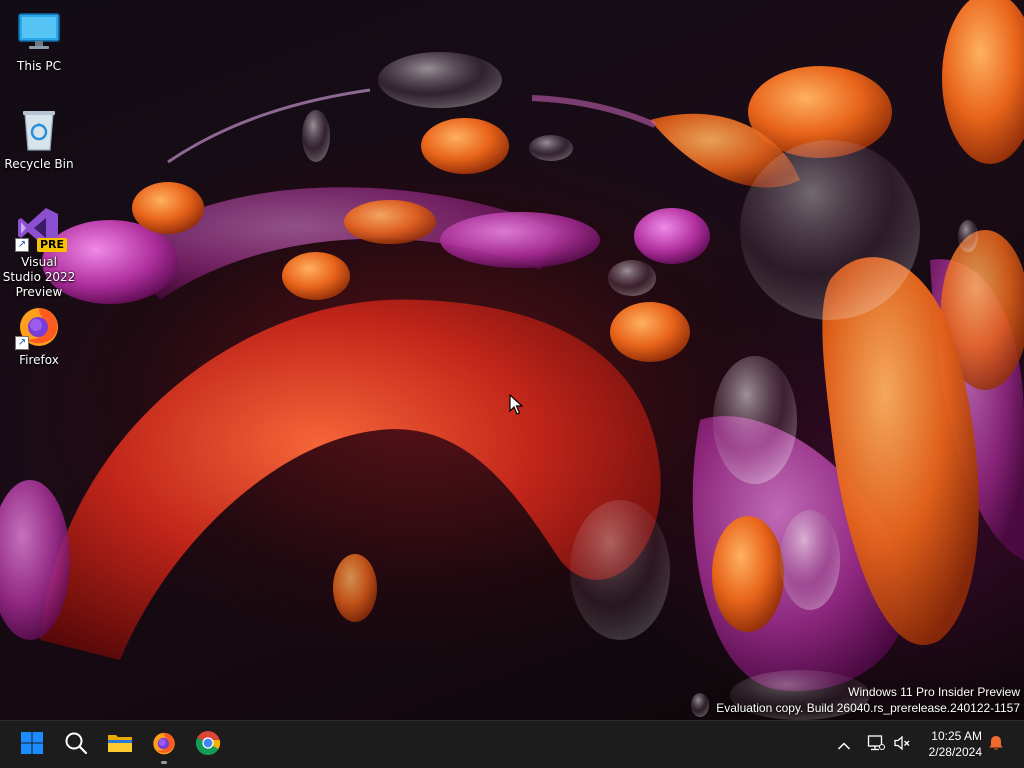  I want to click on taskbar-firefox-button, so click(164, 745).